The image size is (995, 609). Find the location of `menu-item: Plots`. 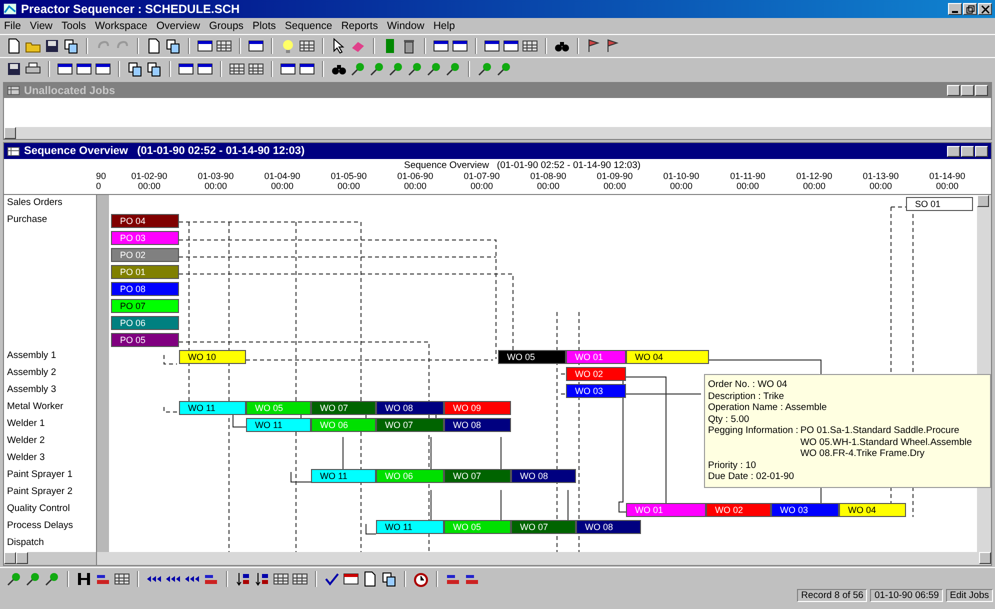

menu-item: Plots is located at coordinates (264, 26).